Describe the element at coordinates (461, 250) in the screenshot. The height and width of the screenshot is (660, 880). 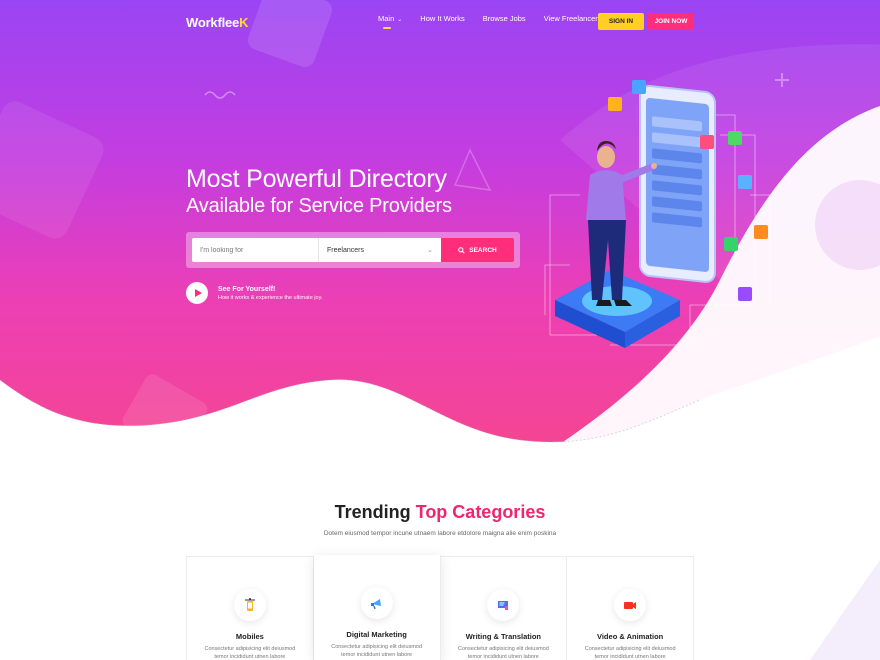
I see `search-icon` at that location.